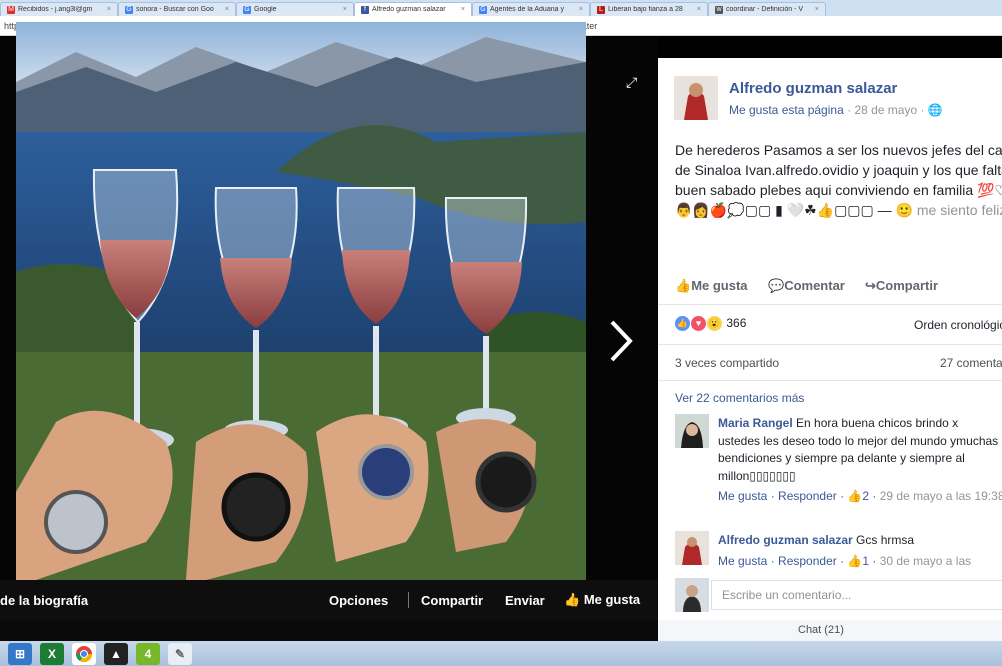 The height and width of the screenshot is (666, 1002). I want to click on expand-icon: ⤢, so click(631, 82).